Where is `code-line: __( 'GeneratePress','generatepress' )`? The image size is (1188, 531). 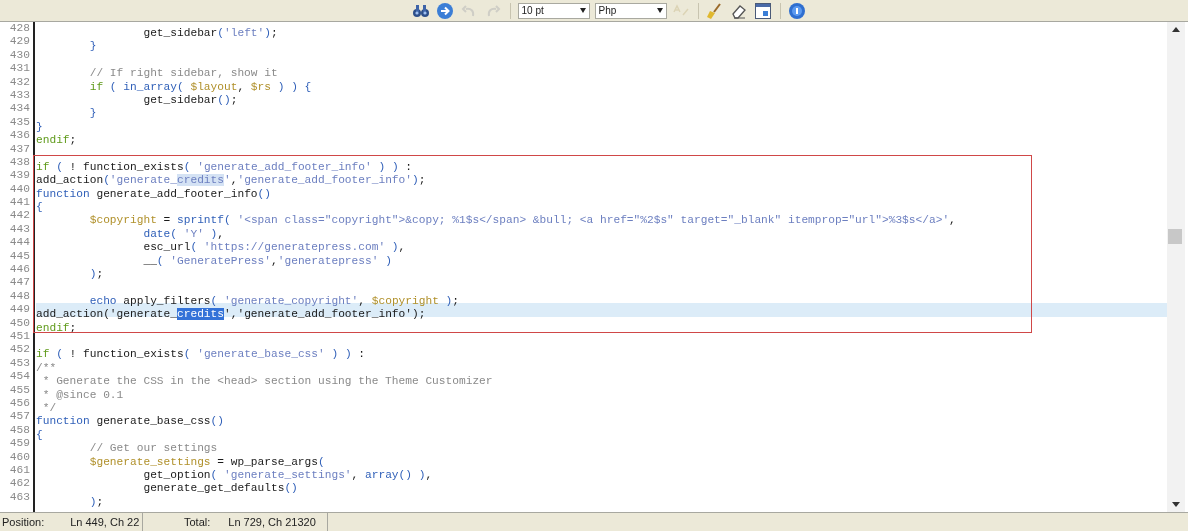 code-line: __( 'GeneratePress','generatepress' ) is located at coordinates (267, 261).